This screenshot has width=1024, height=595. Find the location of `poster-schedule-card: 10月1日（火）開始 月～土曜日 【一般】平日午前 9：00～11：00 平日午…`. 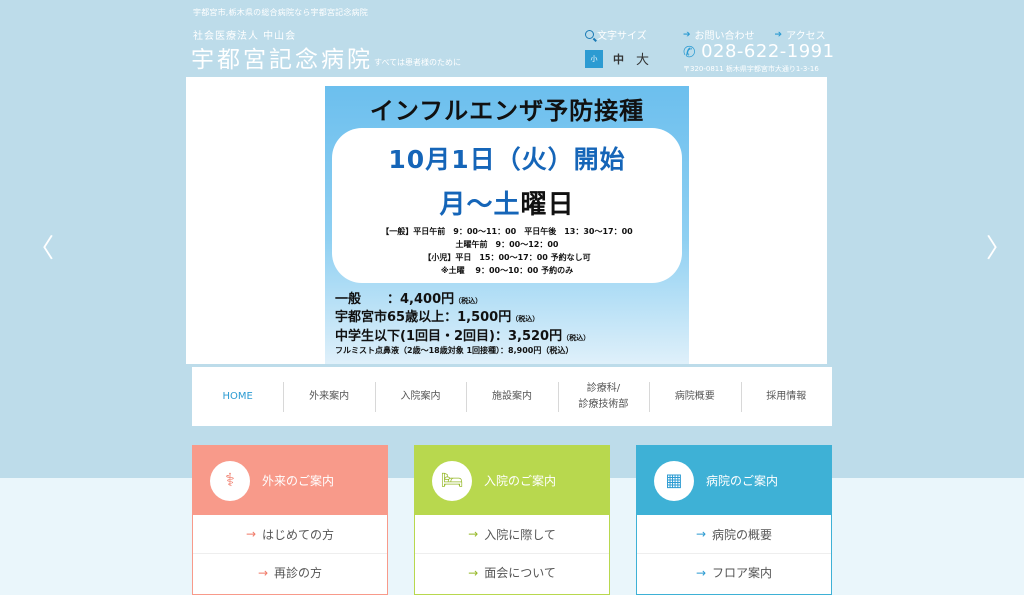

poster-schedule-card: 10月1日（火）開始 月～土曜日 【一般】平日午前 9：00～11：00 平日午… is located at coordinates (507, 205).